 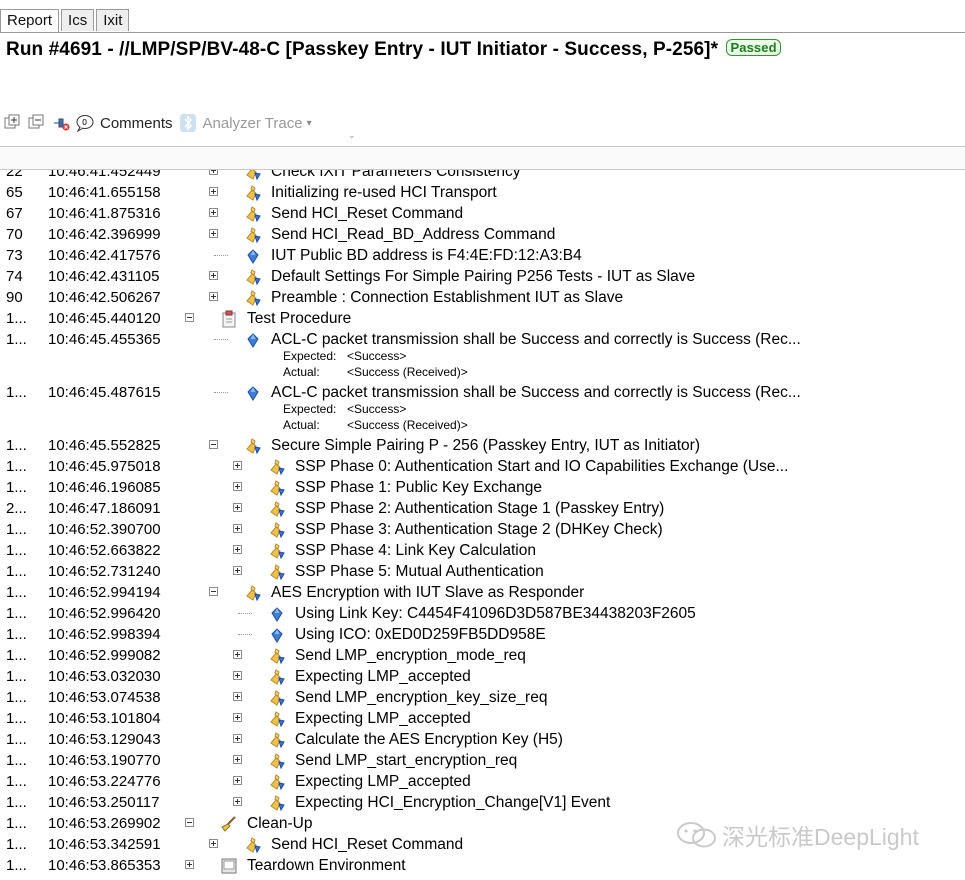 What do you see at coordinates (299, 318) in the screenshot?
I see `row-name: Test Procedure` at bounding box center [299, 318].